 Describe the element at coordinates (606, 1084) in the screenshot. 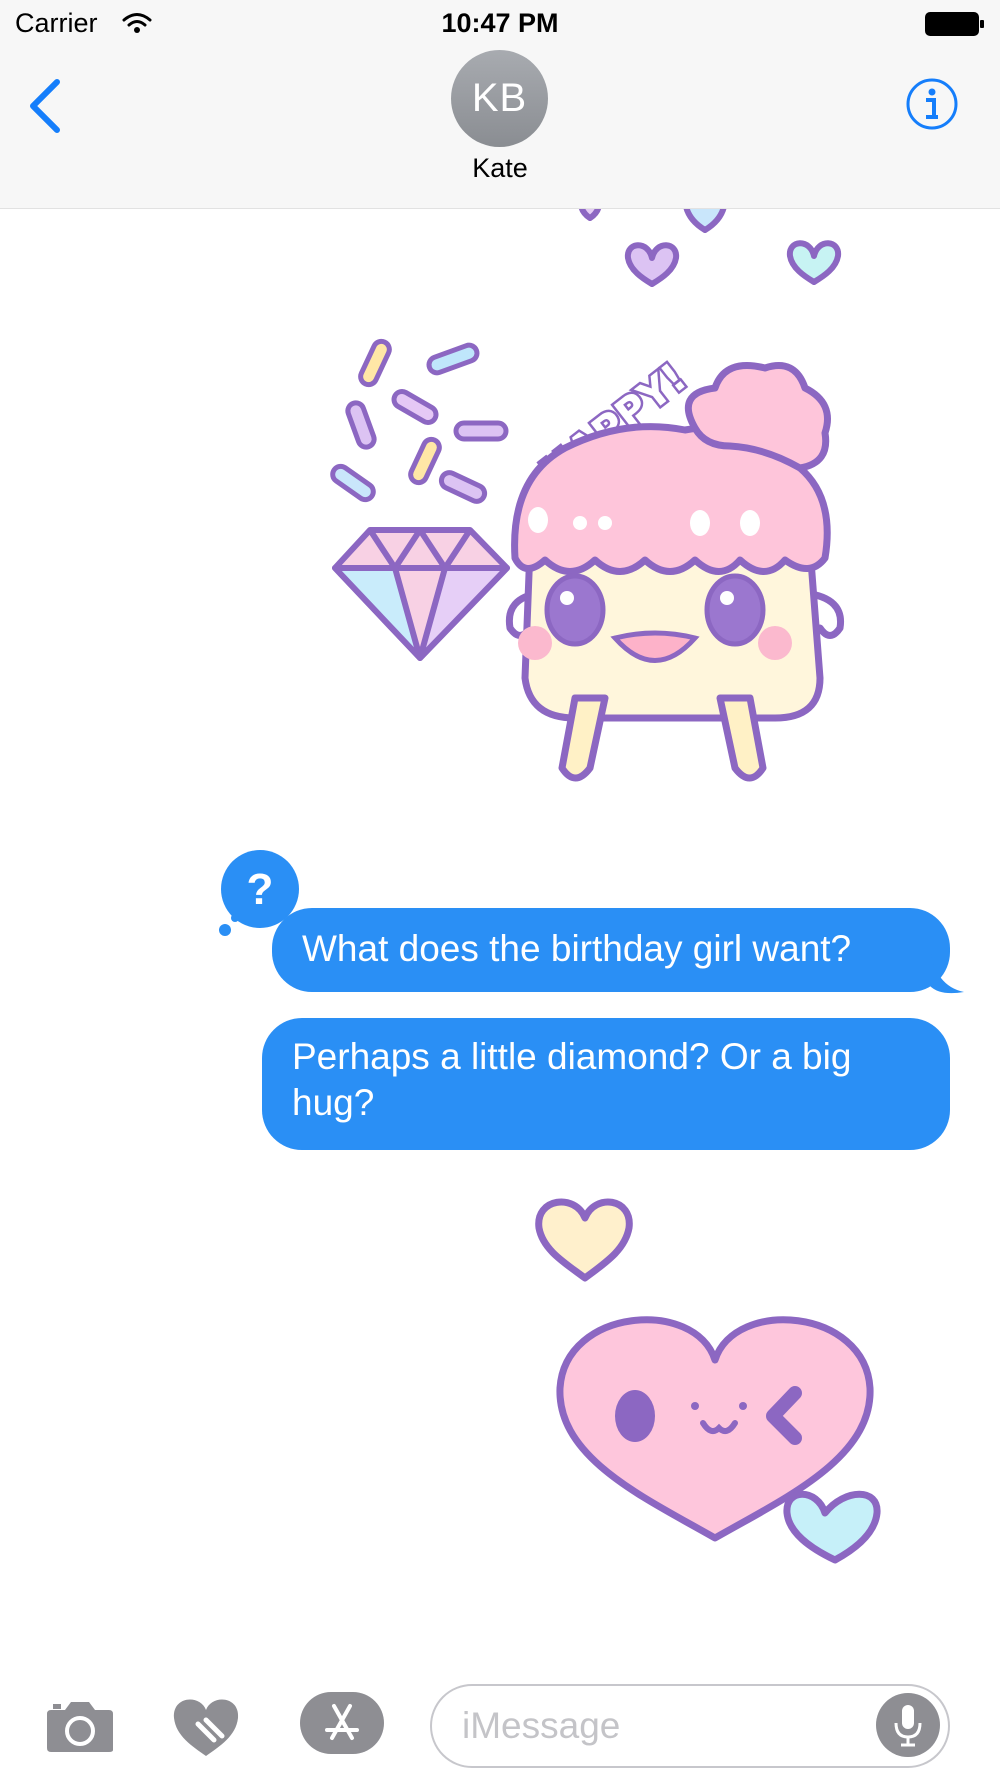

I see `message-bubble: Perhaps a little diamond? Or a big hug?` at that location.